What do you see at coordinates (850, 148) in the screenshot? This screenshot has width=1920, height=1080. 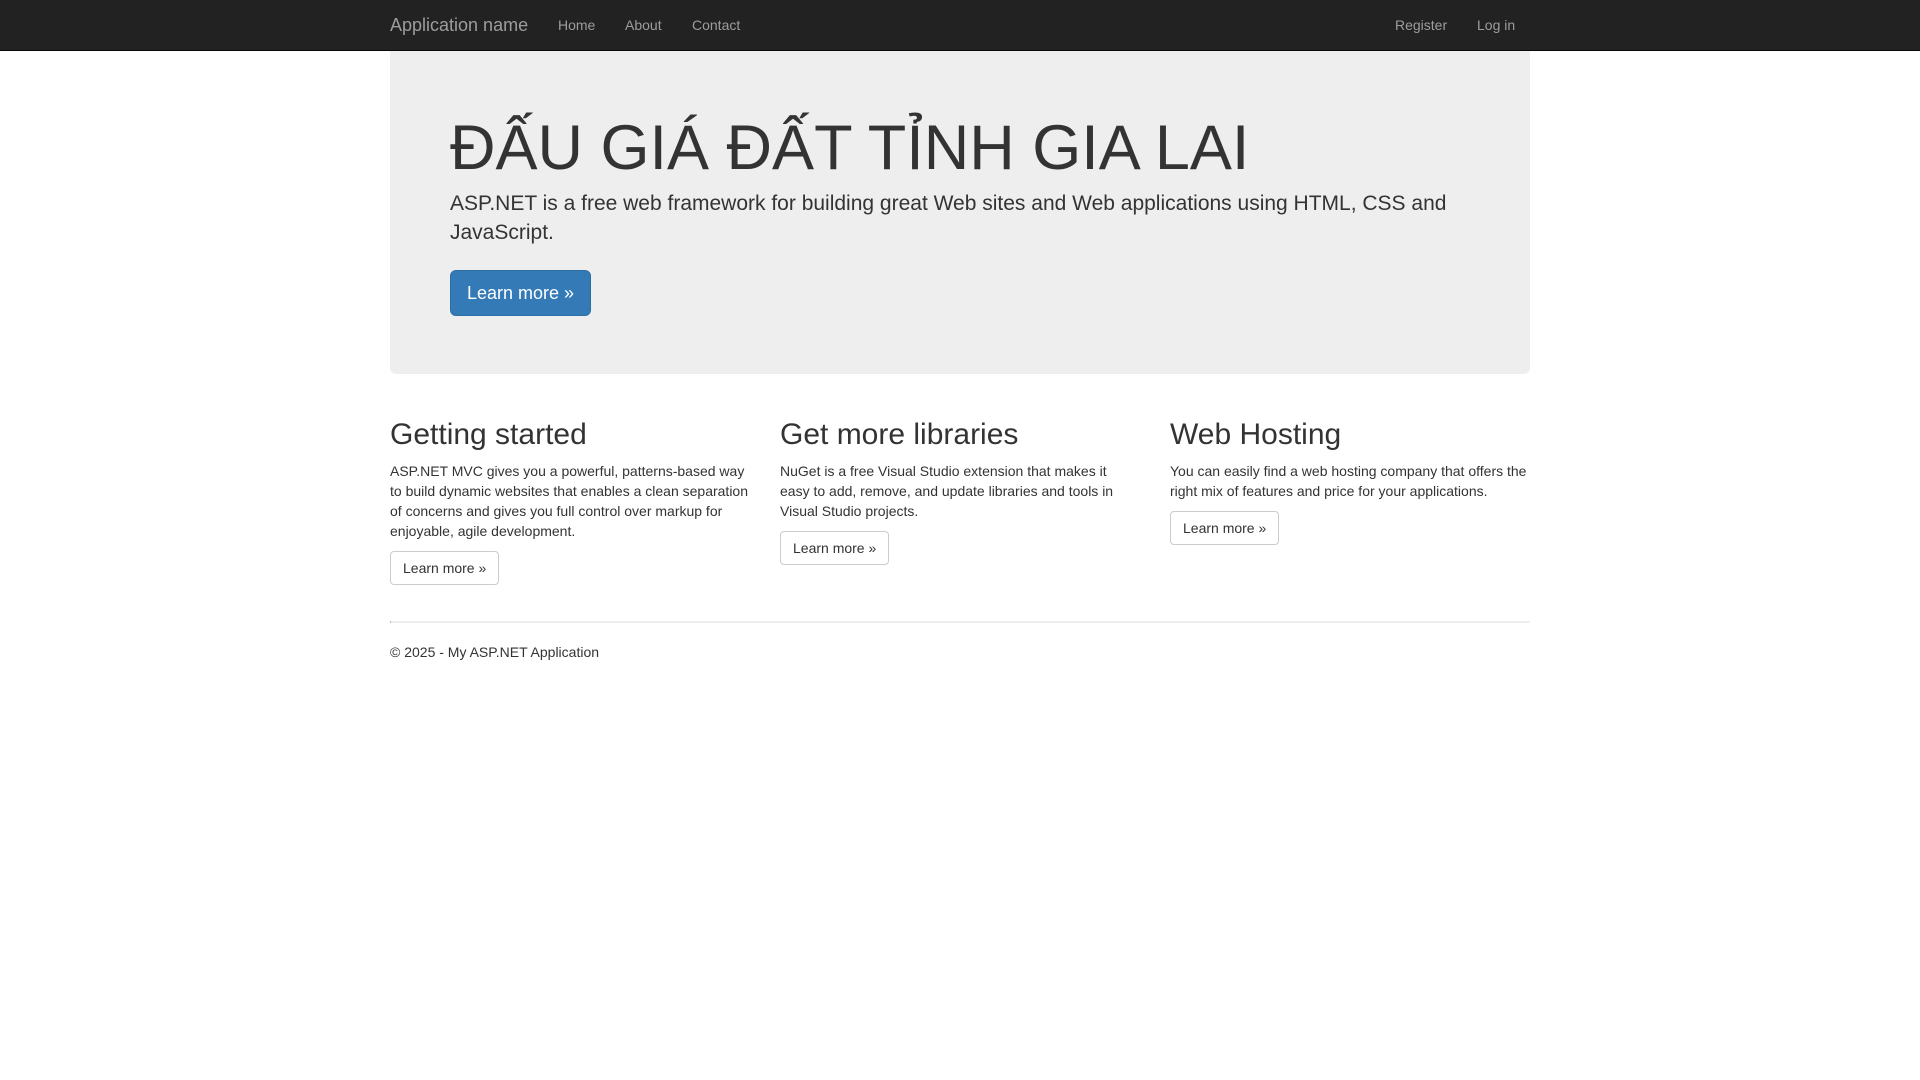 I see `page-title: ĐẤU GIÁ ĐẤT TỈNH GIA LAI` at bounding box center [850, 148].